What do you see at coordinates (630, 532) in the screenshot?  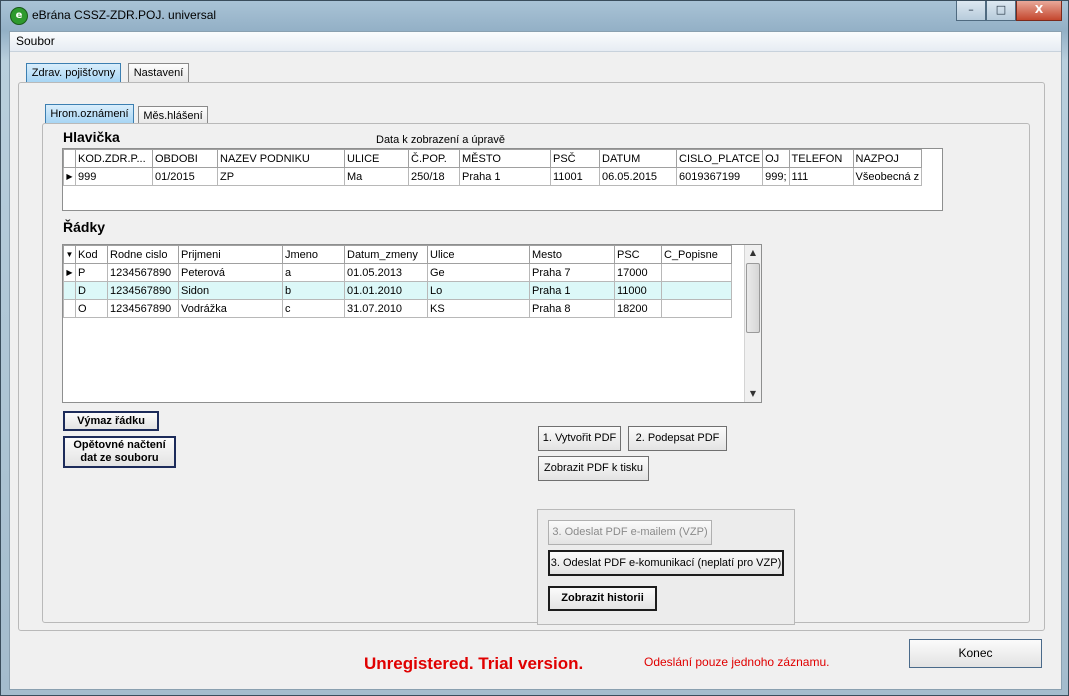 I see `odeslat-email-button: 3. Odeslat PDF e-mailem (VZP)` at bounding box center [630, 532].